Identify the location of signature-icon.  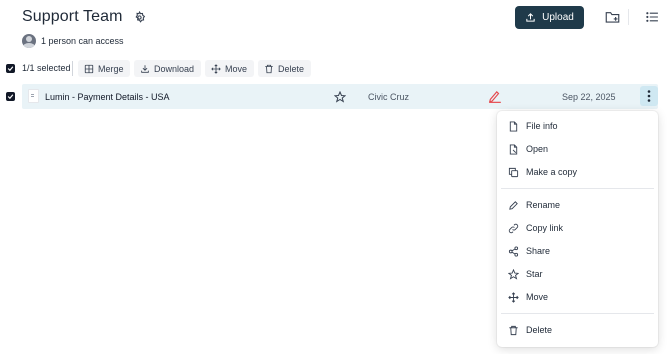
(495, 96).